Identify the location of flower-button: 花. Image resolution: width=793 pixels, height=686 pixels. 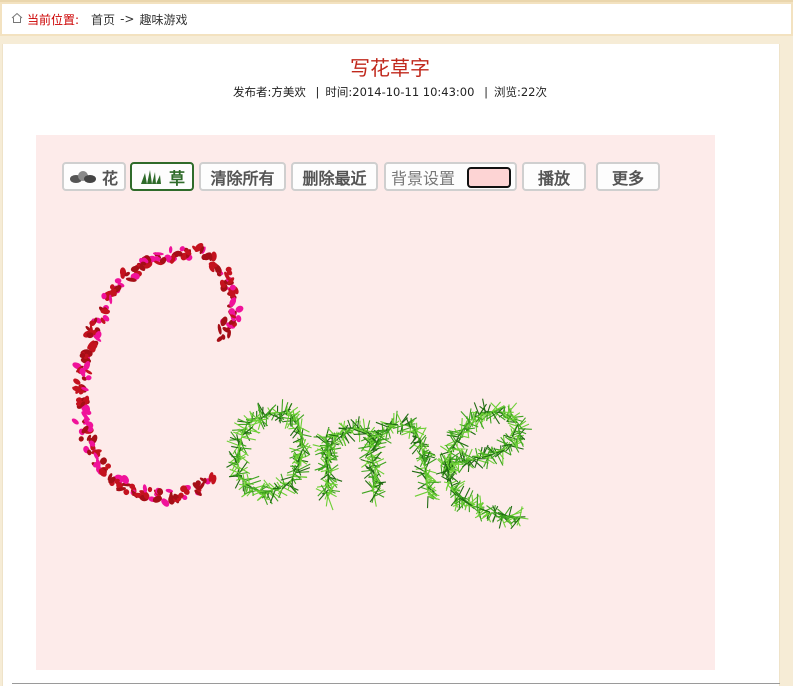
(94, 176).